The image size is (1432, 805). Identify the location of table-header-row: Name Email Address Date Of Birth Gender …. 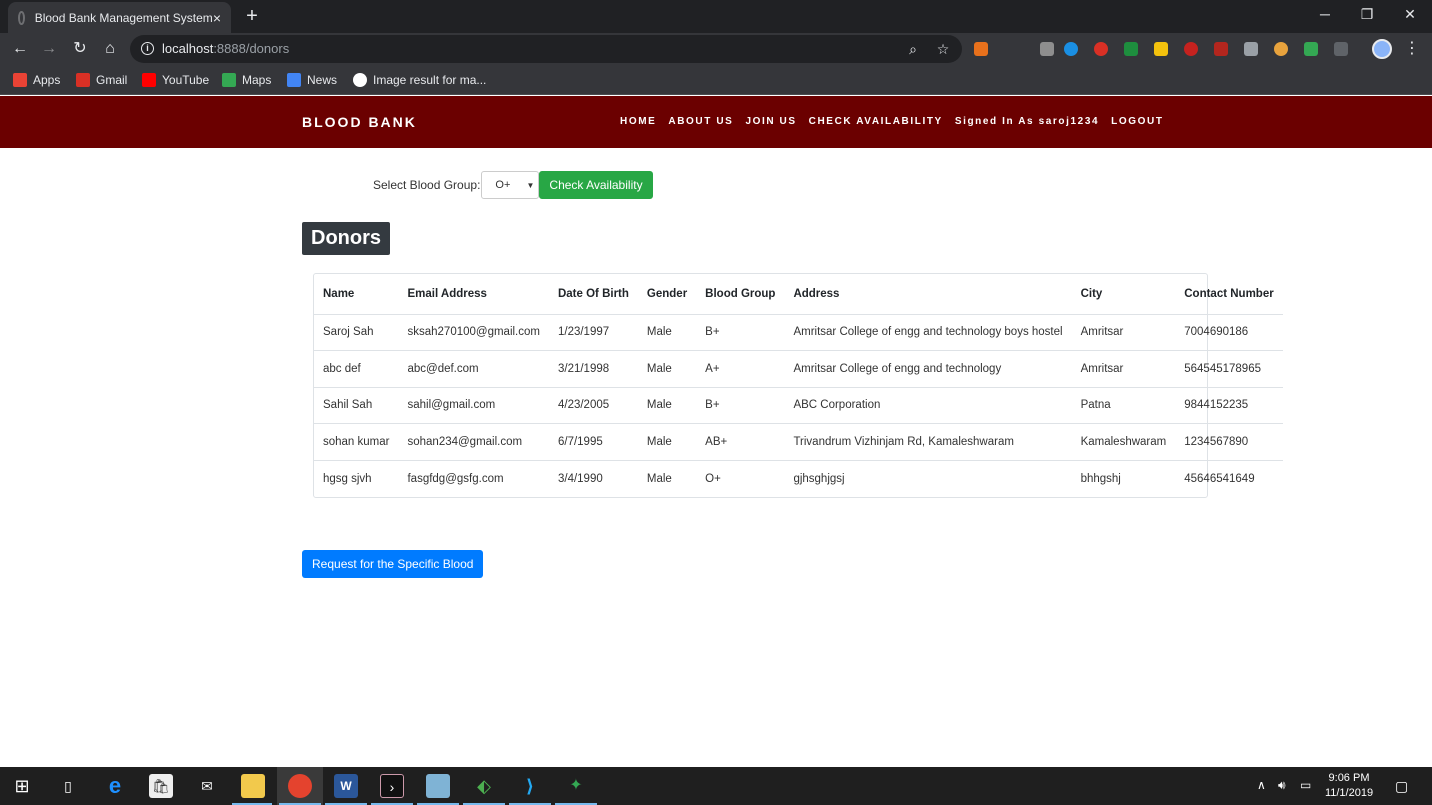
(798, 294).